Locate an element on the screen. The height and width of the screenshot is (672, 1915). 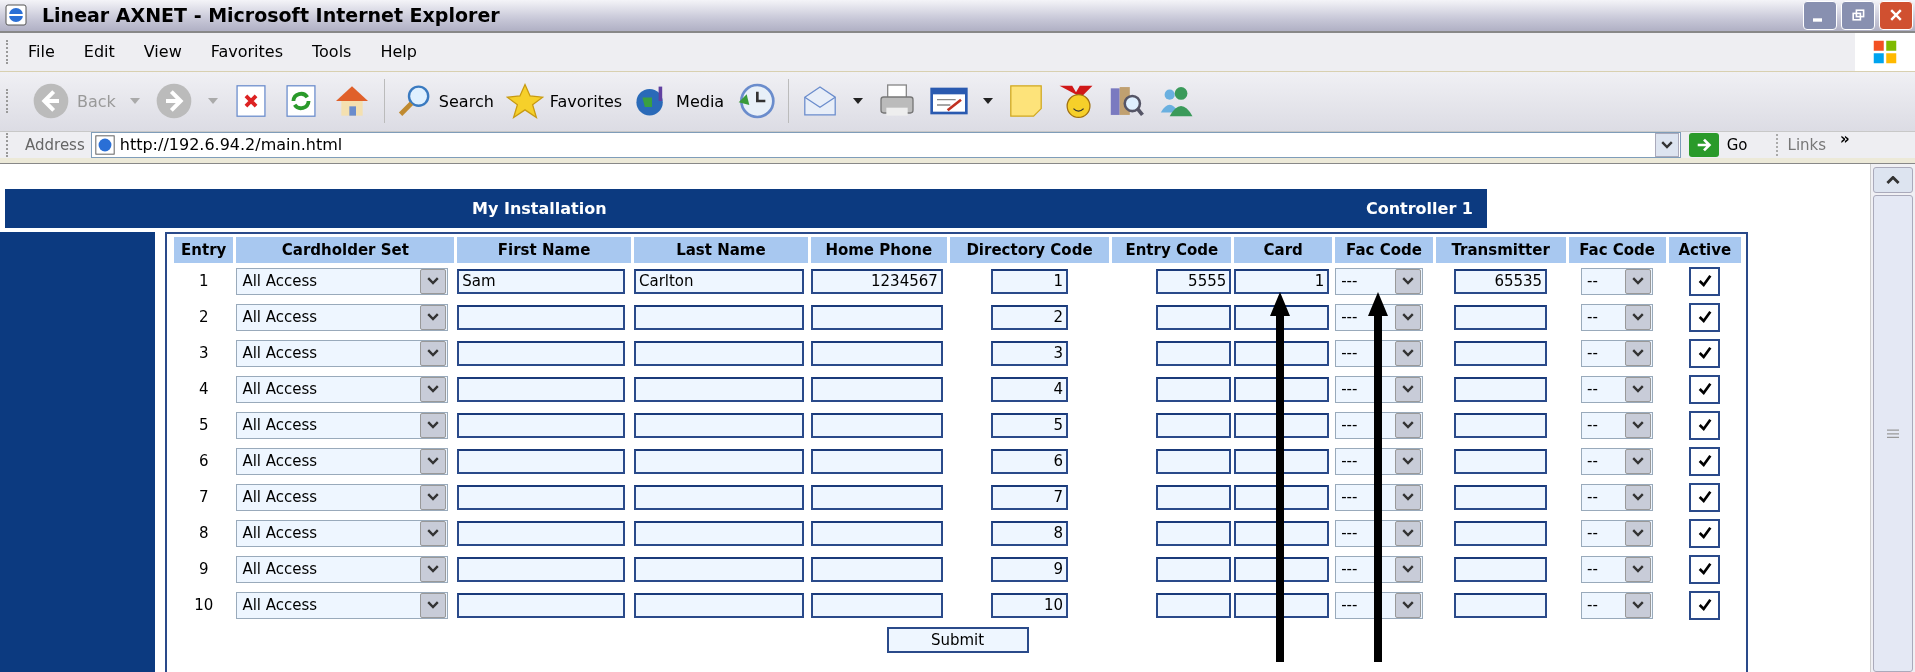
text-field: Sam is located at coordinates (541, 281).